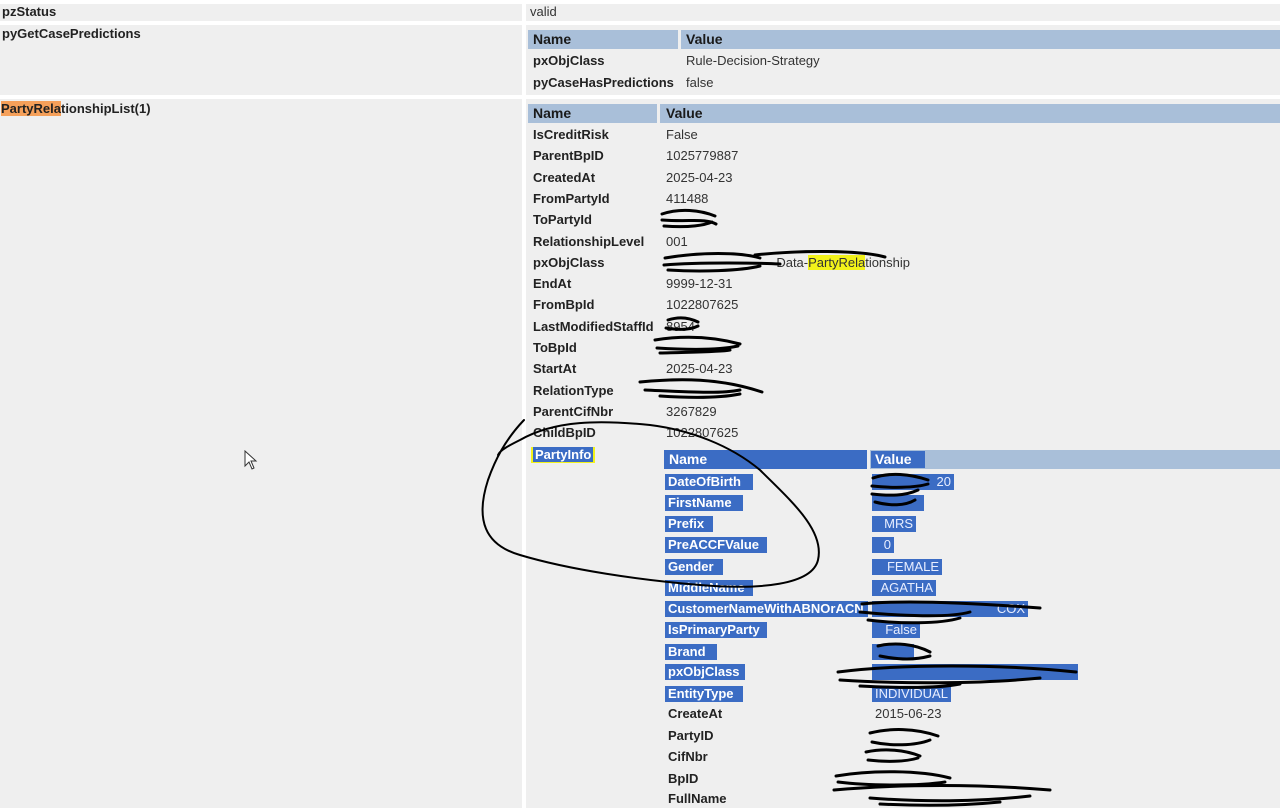 Image resolution: width=1280 pixels, height=808 pixels. I want to click on partyinfo-row-value: INDIVIDUAL, so click(911, 694).